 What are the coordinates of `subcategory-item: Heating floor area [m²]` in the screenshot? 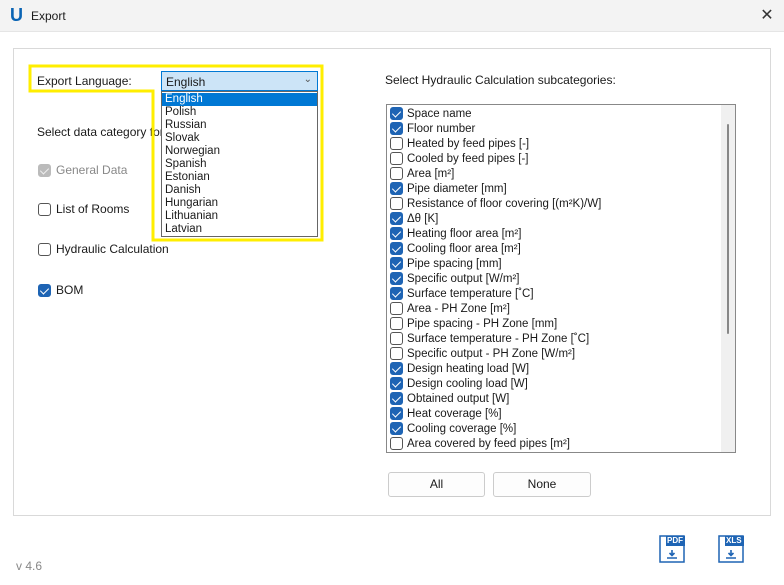 It's located at (561, 233).